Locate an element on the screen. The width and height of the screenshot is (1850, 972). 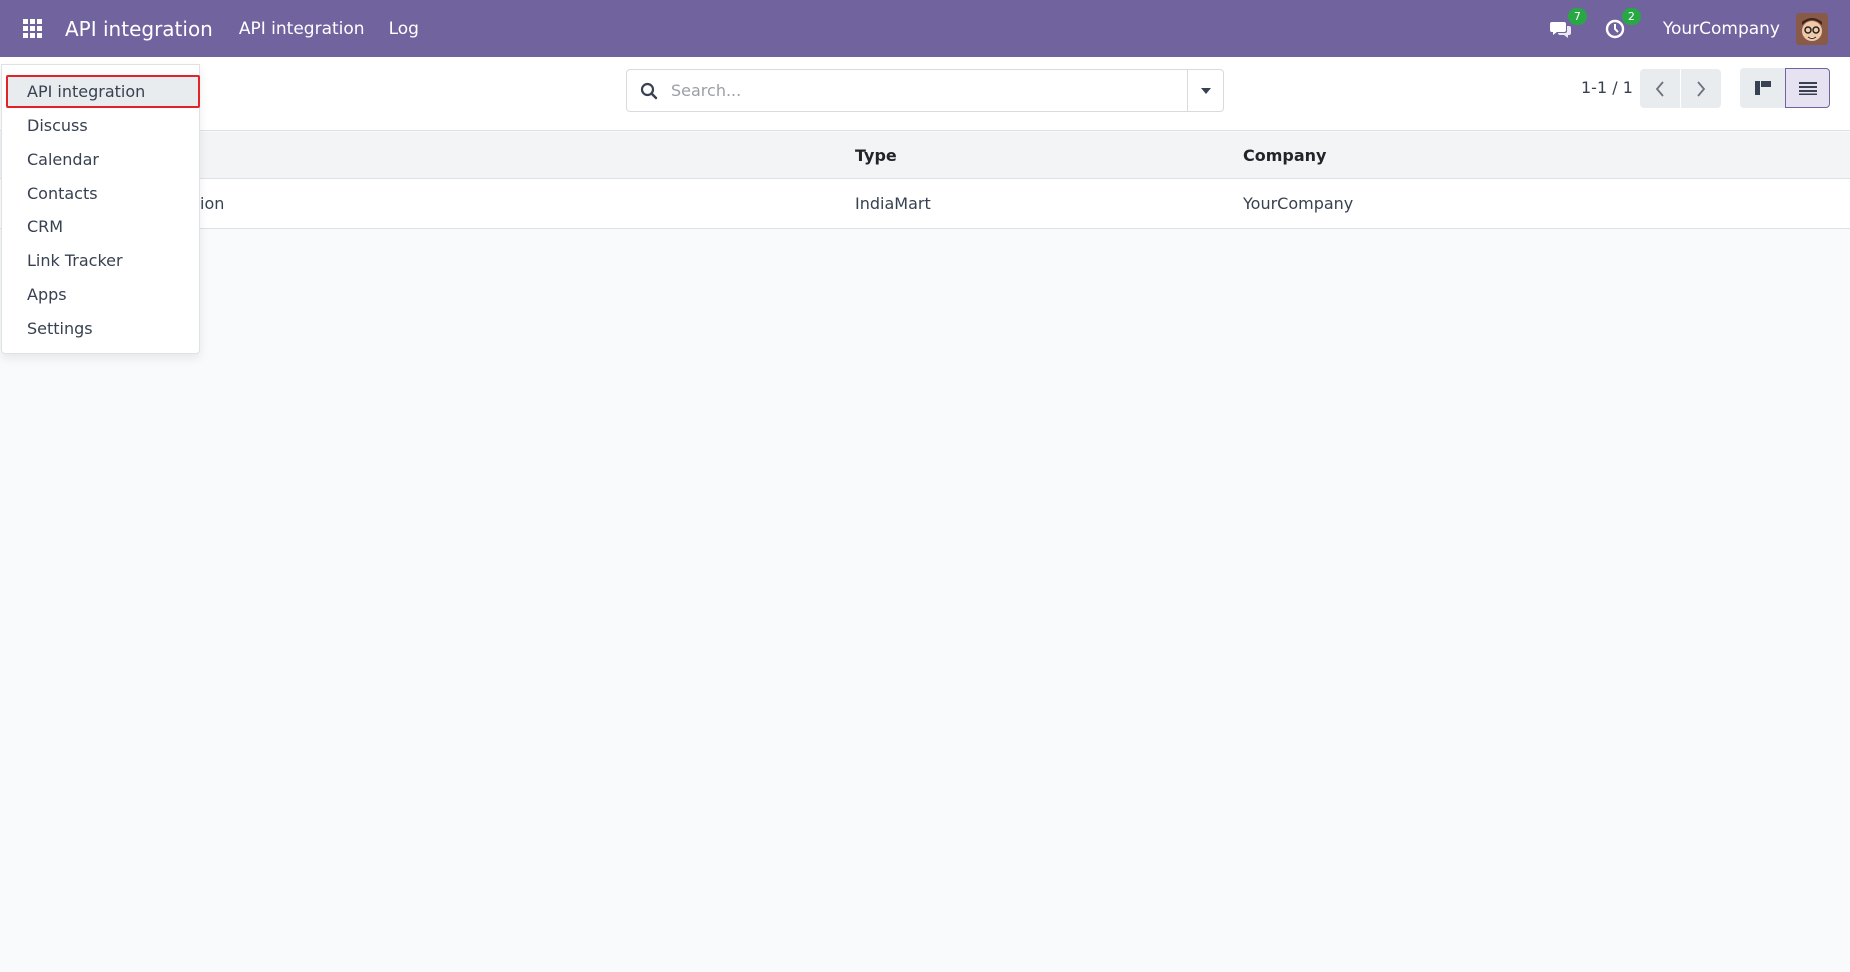
pager-previous-button is located at coordinates (1660, 88).